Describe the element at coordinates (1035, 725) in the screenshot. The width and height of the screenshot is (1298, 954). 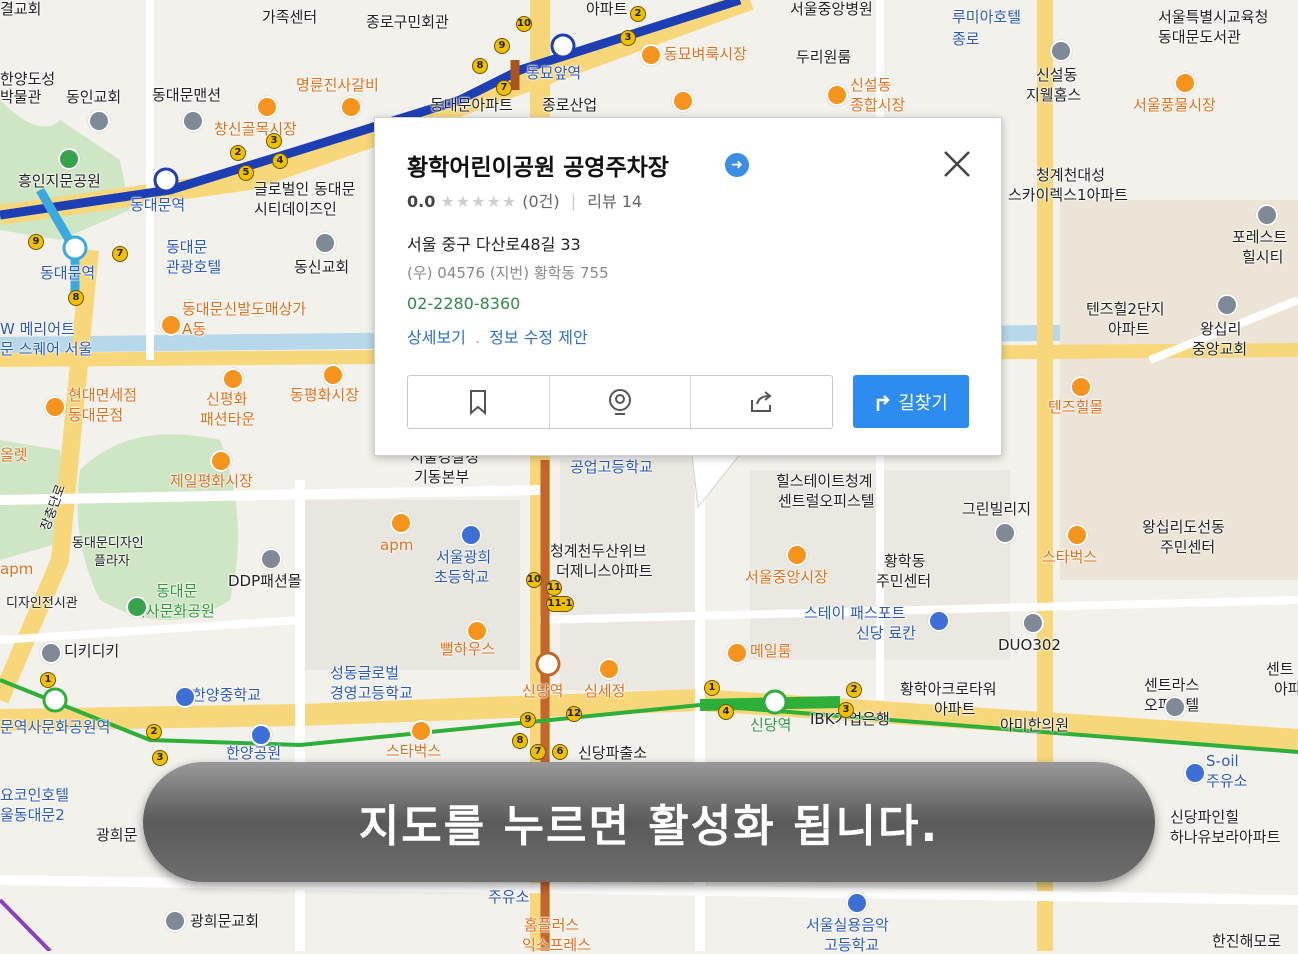
I see `map-label: 아미한의원` at that location.